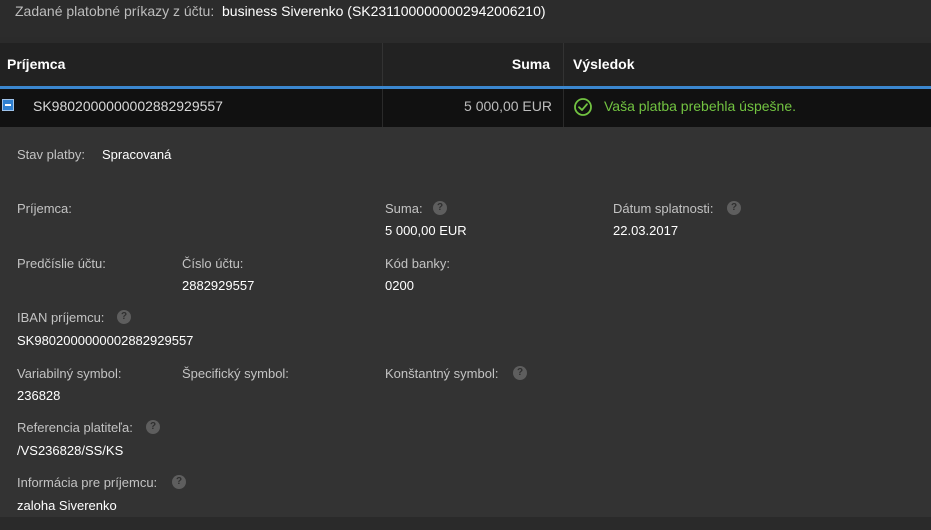  Describe the element at coordinates (75, 427) in the screenshot. I see `payer-reference-label: Referencia platiteľa:` at that location.